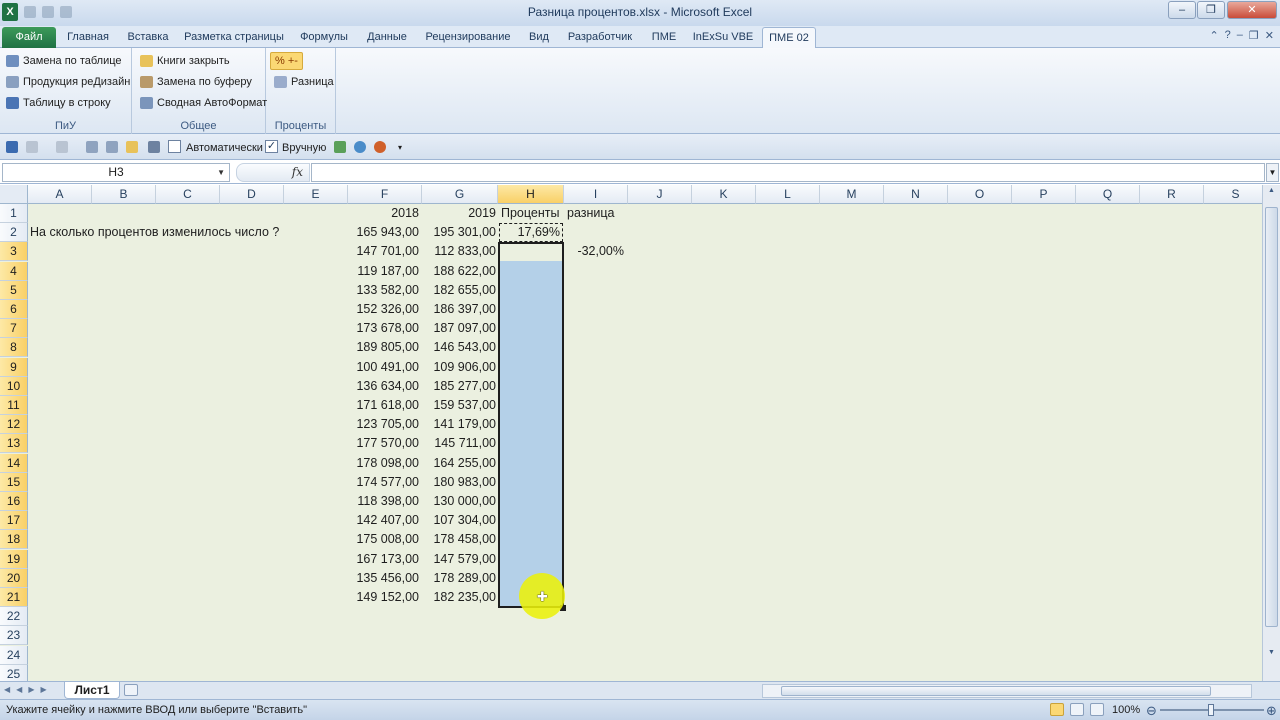  I want to click on horizontal-scrollbar, so click(1007, 691).